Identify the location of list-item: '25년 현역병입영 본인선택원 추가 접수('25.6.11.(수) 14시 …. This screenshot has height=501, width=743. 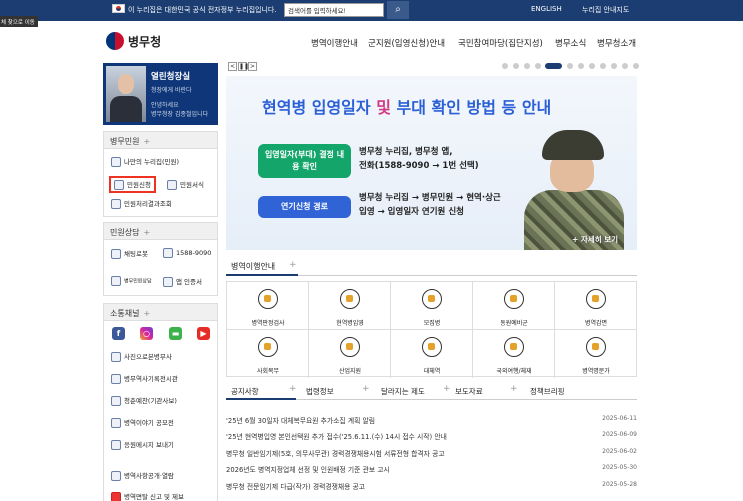
(431, 437).